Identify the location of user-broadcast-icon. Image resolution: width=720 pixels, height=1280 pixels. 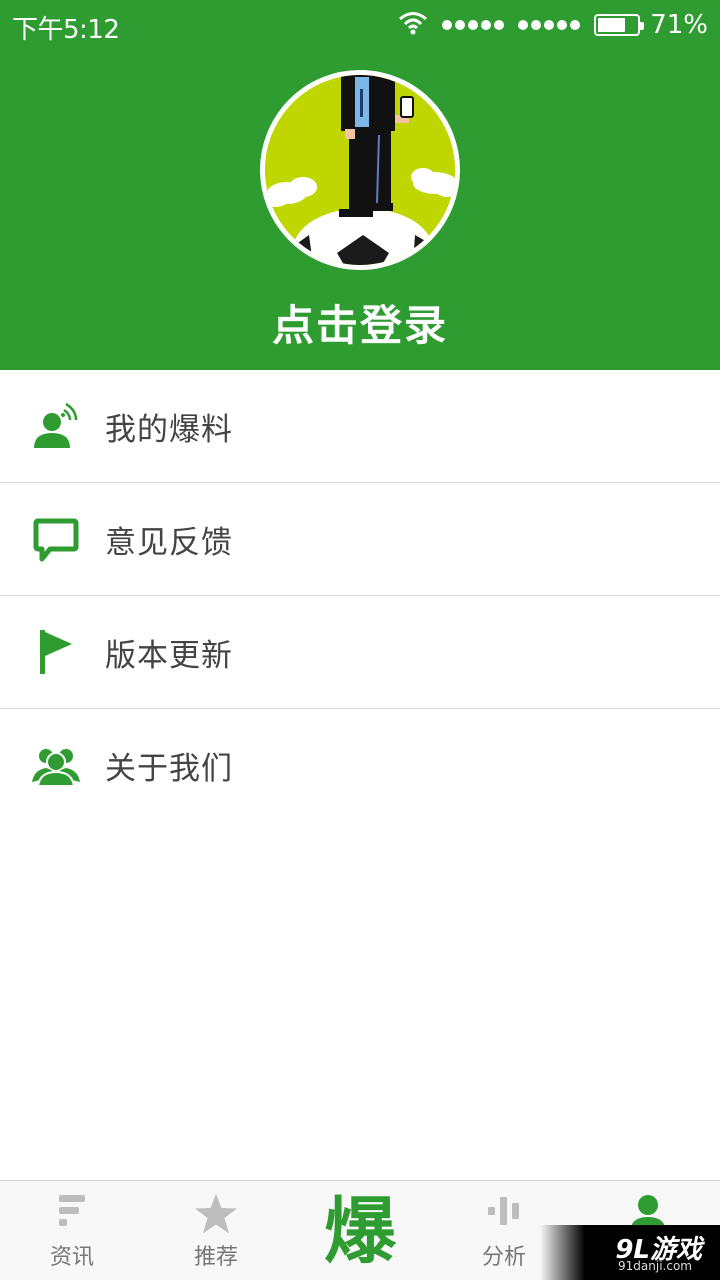
(56, 426).